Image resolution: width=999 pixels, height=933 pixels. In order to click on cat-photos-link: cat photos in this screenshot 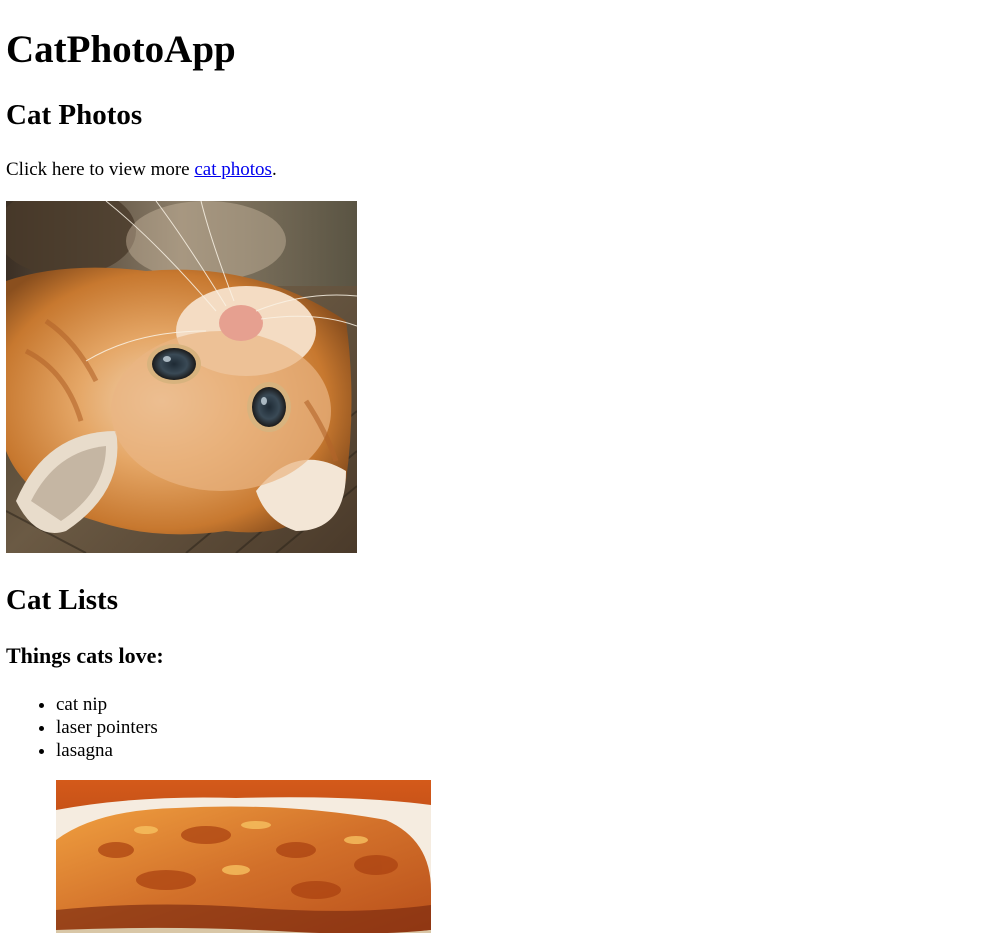, I will do `click(233, 169)`.